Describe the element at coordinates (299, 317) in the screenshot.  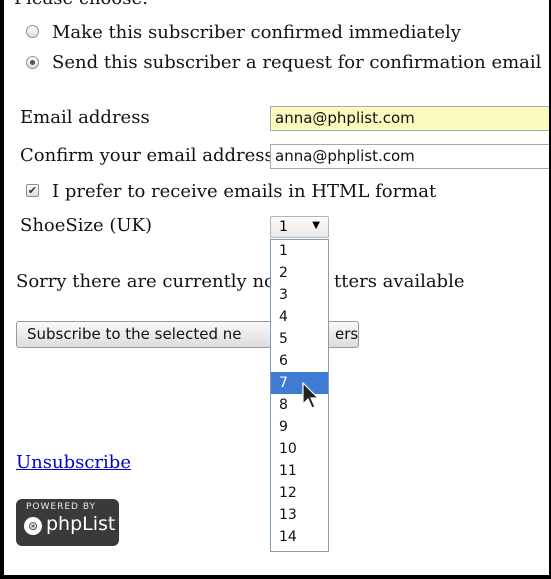
I see `shoesize-option: 4` at that location.